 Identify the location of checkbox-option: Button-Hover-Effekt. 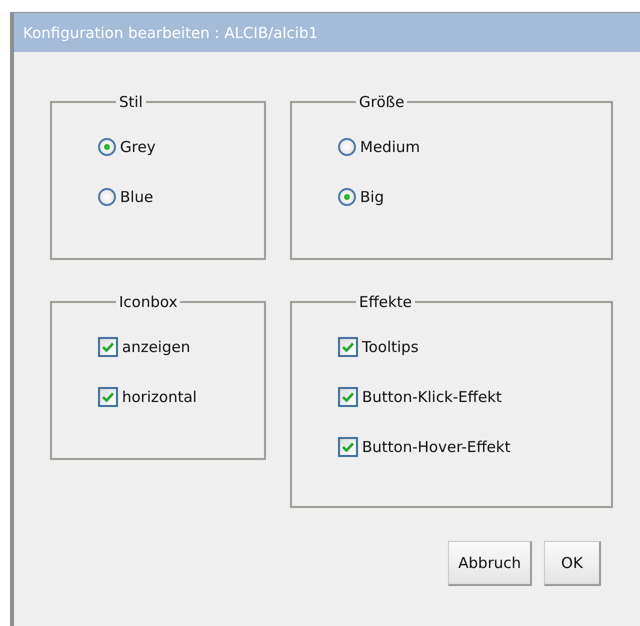
(474, 446).